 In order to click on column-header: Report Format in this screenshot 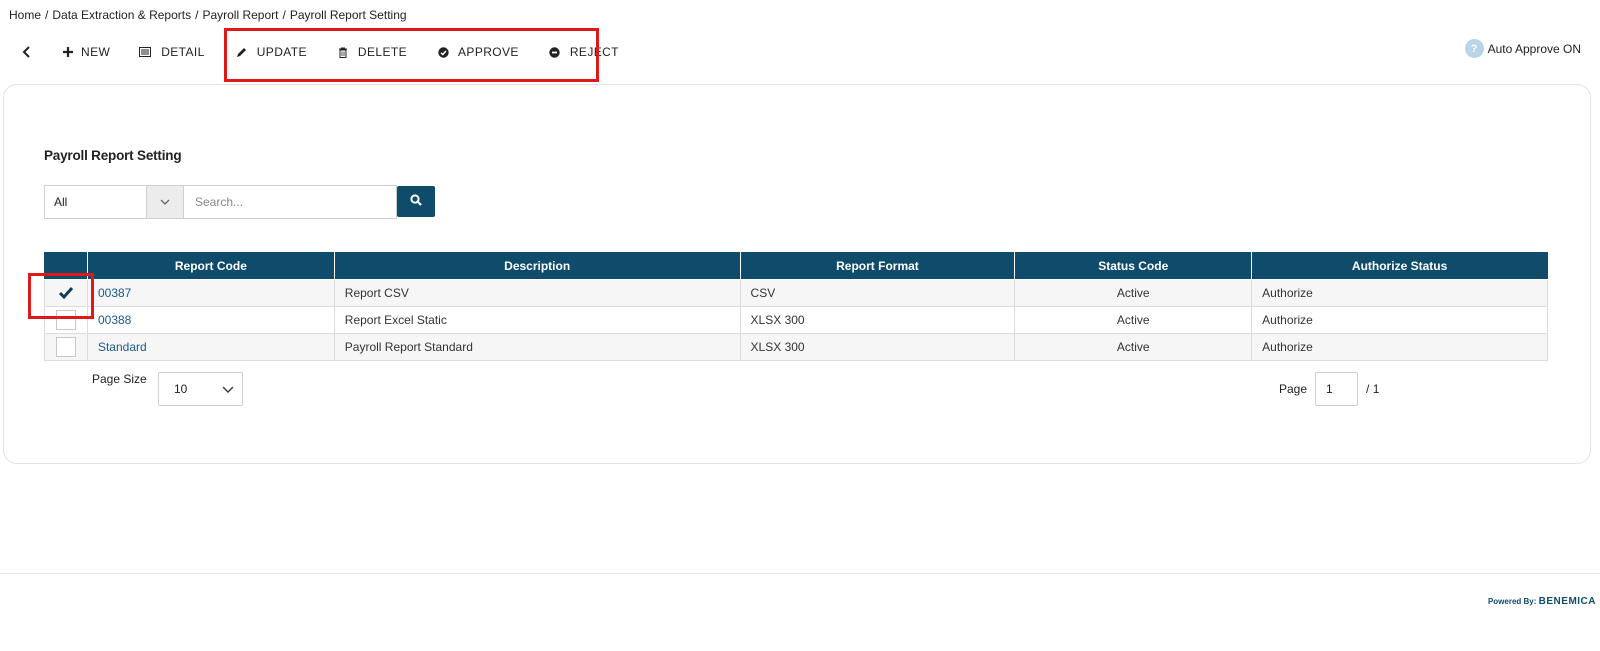, I will do `click(877, 266)`.